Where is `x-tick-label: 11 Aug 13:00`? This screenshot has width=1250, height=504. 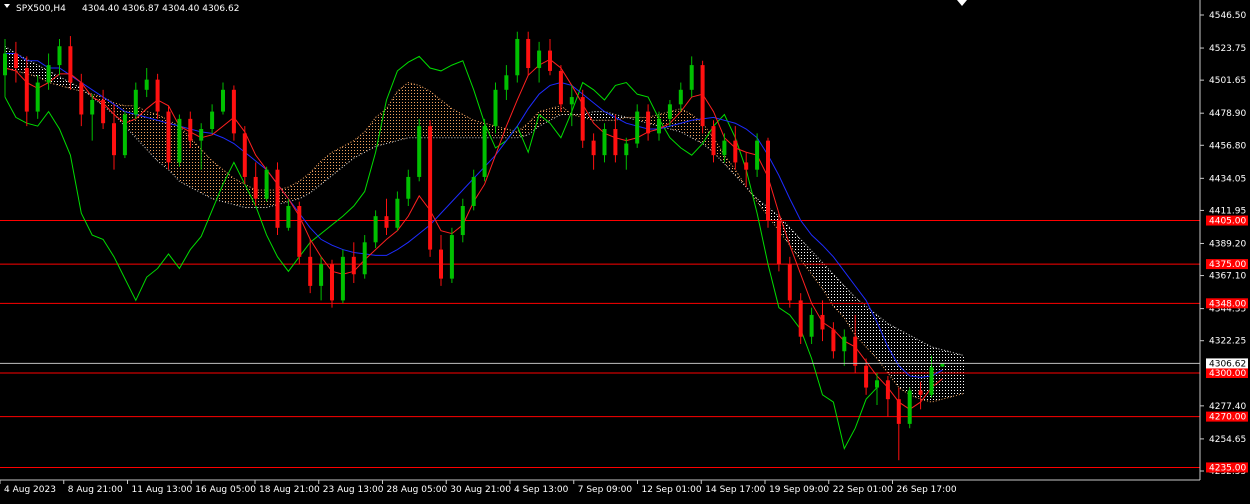
x-tick-label: 11 Aug 13:00 is located at coordinates (162, 490).